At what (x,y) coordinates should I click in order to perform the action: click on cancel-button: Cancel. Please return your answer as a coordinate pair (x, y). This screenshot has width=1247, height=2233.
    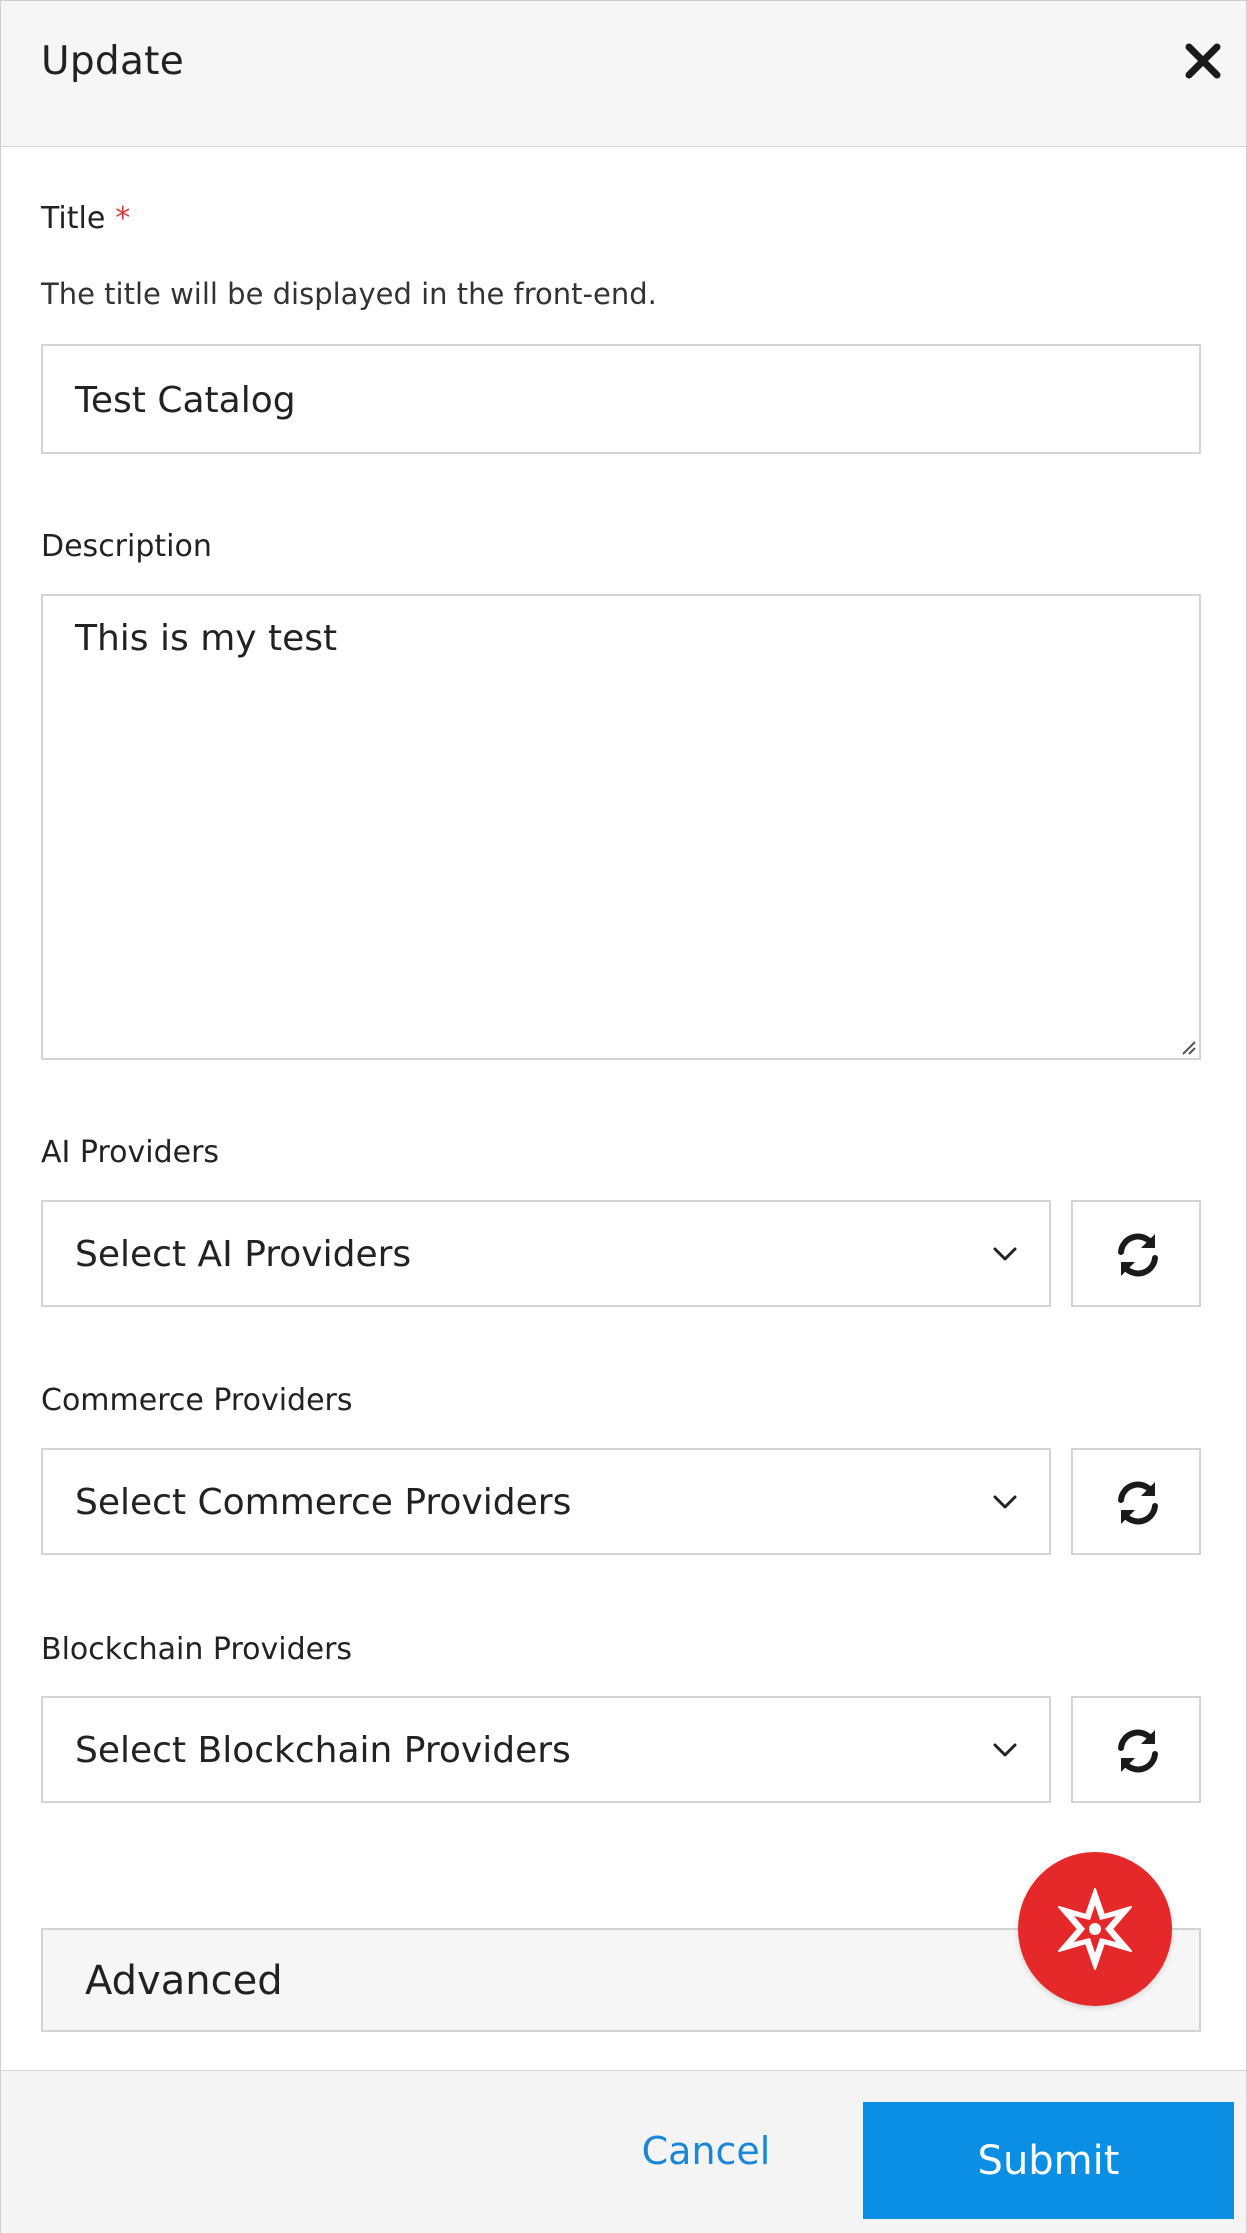
    Looking at the image, I should click on (706, 2154).